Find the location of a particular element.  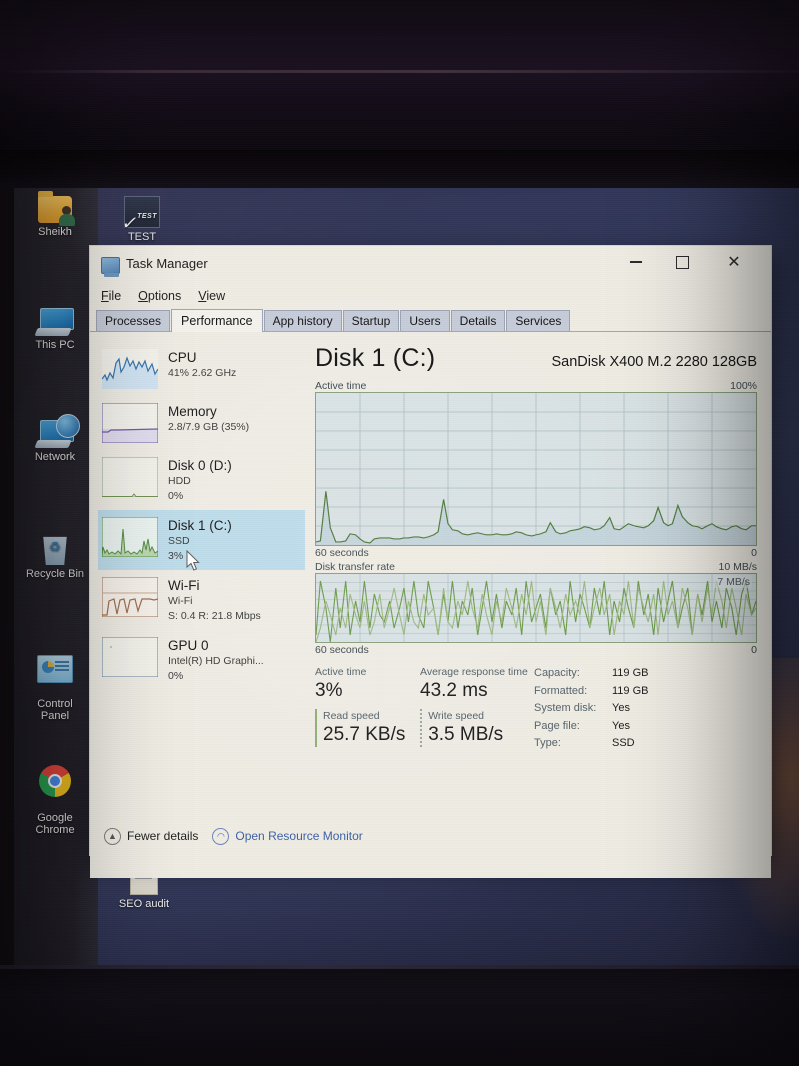

tab-processes: Processes is located at coordinates (133, 320).